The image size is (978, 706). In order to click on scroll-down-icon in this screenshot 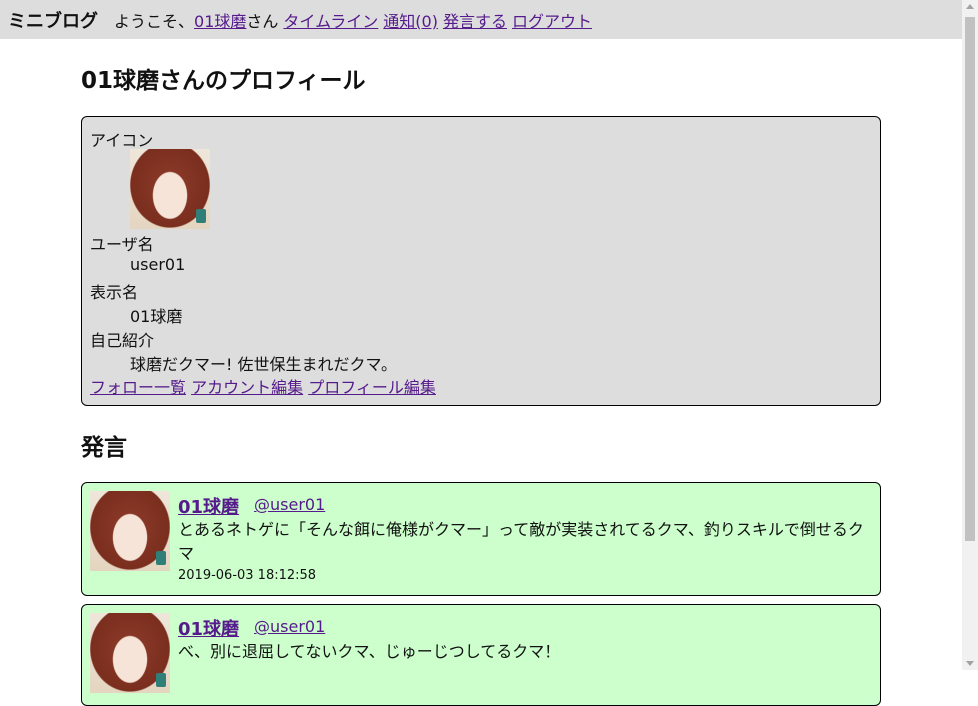, I will do `click(970, 663)`.